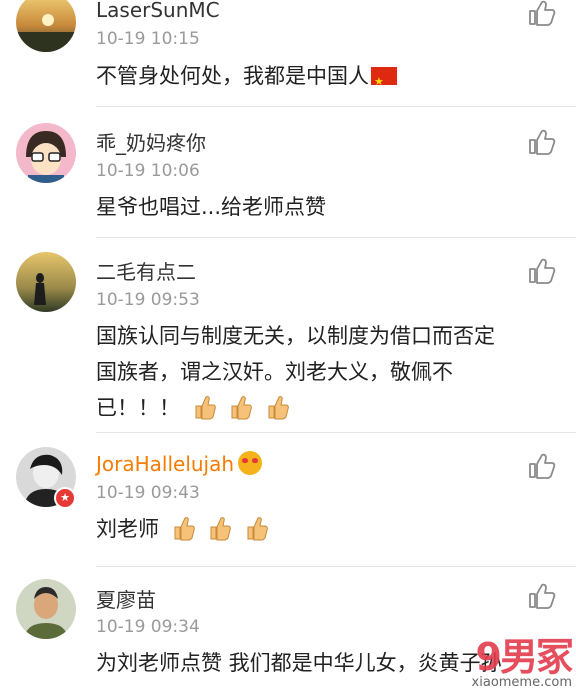 The image size is (576, 692). I want to click on watermark-logo: 9男冢, so click(524, 657).